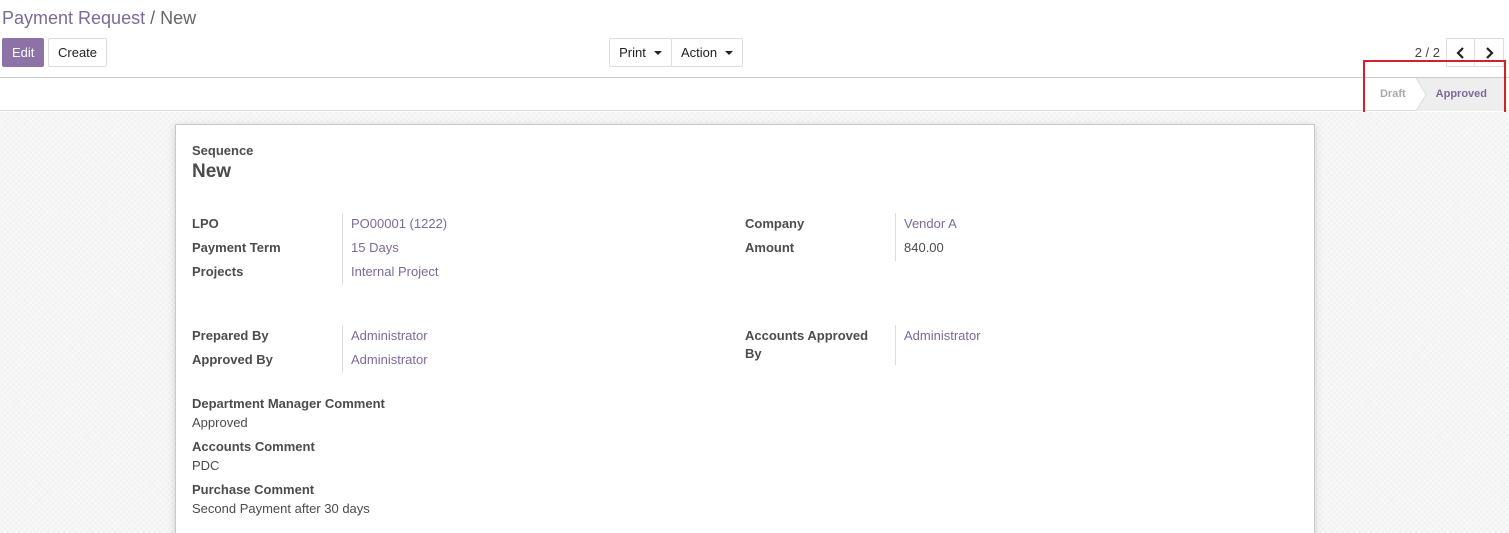  What do you see at coordinates (1427, 52) in the screenshot?
I see `pager-value: 2 / 2` at bounding box center [1427, 52].